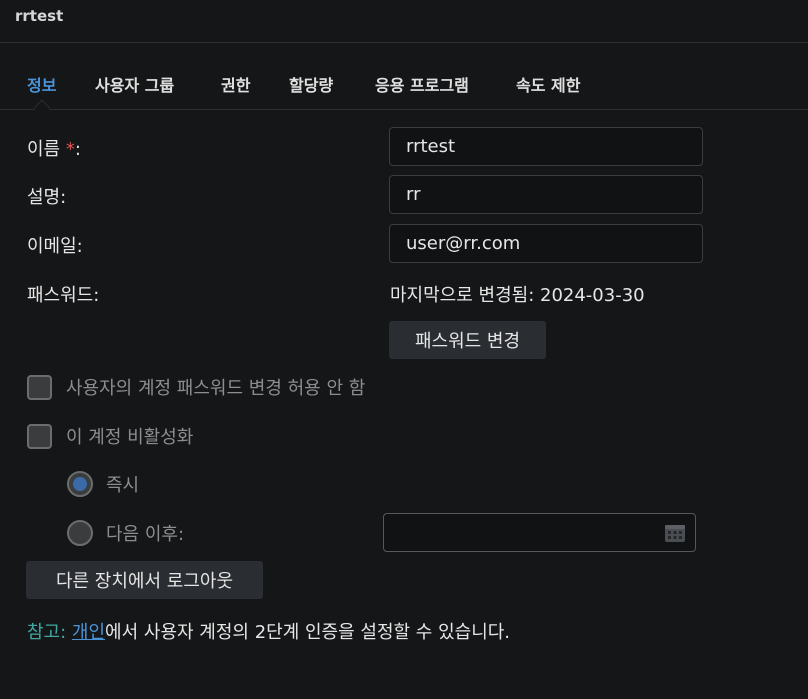 The height and width of the screenshot is (699, 808). I want to click on tab-info: 정보, so click(41, 84).